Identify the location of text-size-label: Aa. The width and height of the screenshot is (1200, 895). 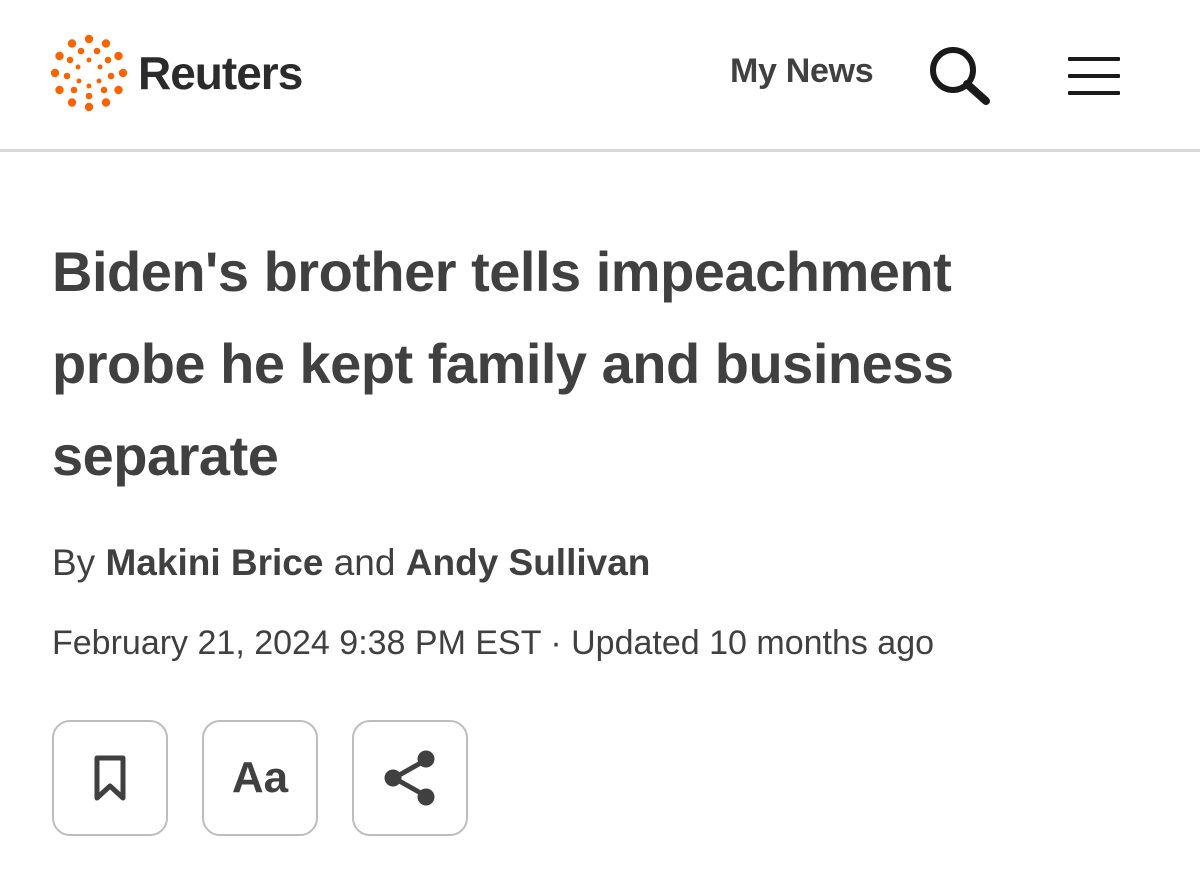
(260, 777).